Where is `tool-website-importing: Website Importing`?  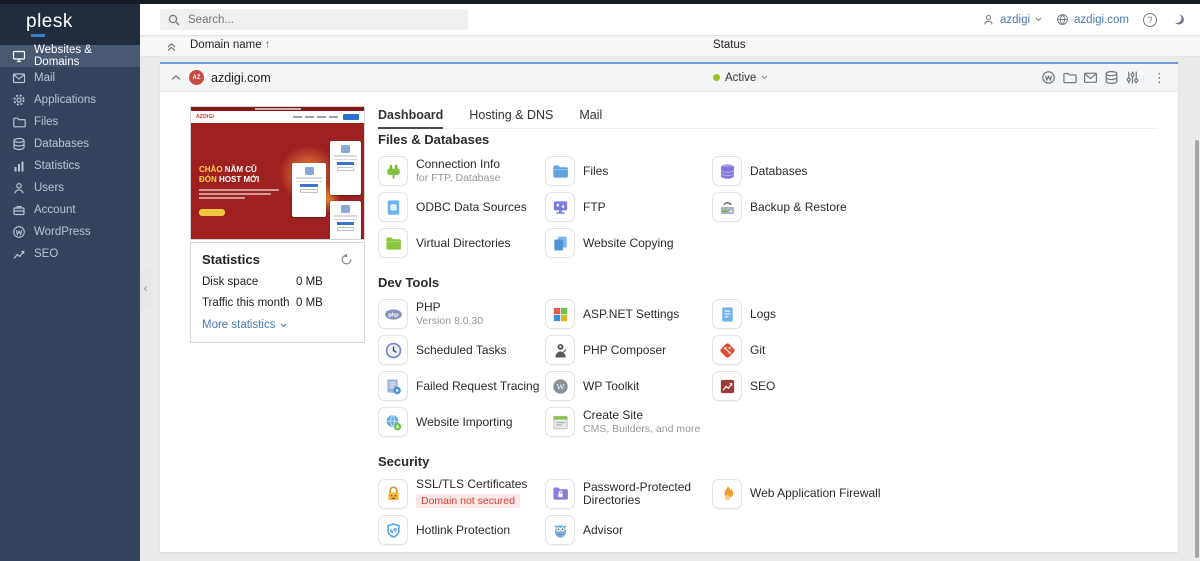 tool-website-importing: Website Importing is located at coordinates (461, 422).